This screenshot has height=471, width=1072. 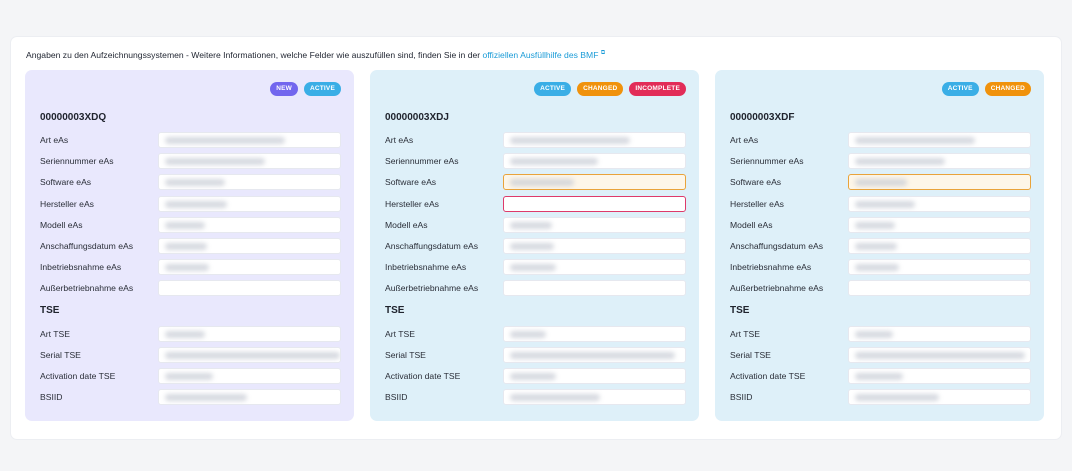 I want to click on form-row: Art eAs, so click(x=190, y=140).